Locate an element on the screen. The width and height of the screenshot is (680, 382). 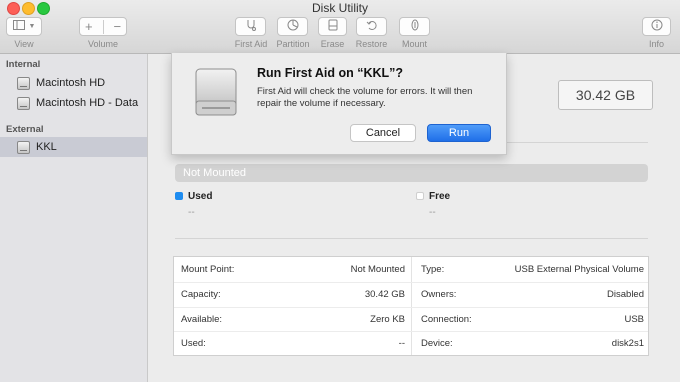
used-value: -- is located at coordinates (191, 212).